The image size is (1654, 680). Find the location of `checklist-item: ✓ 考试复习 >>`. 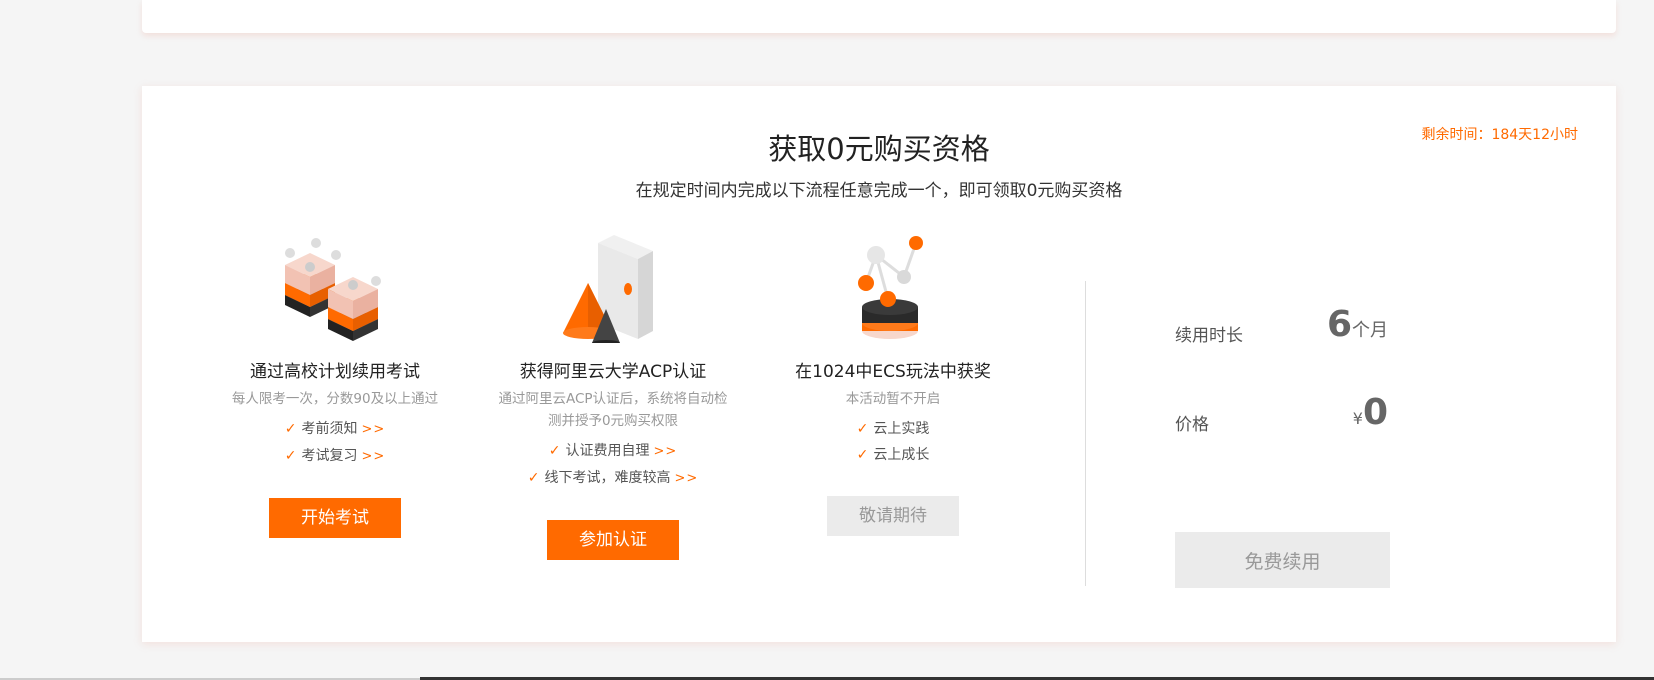

checklist-item: ✓ 考试复习 >> is located at coordinates (335, 456).